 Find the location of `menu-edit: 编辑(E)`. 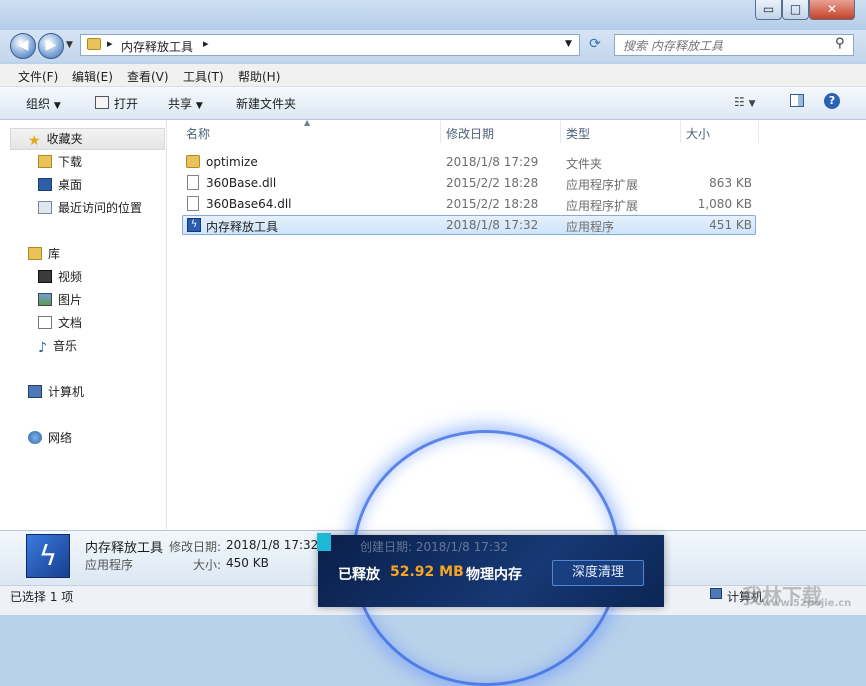

menu-edit: 编辑(E) is located at coordinates (92, 76).